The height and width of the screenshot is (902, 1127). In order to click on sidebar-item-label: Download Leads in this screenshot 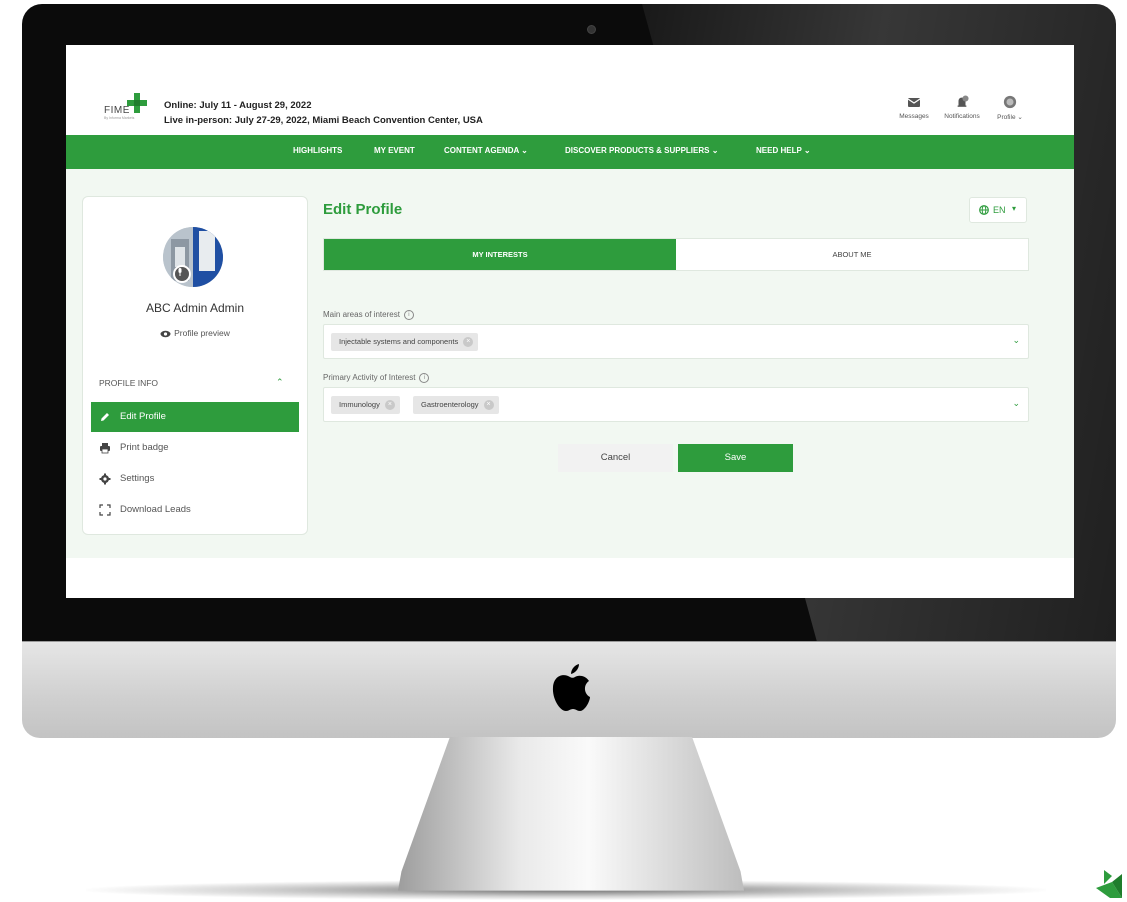, I will do `click(155, 509)`.